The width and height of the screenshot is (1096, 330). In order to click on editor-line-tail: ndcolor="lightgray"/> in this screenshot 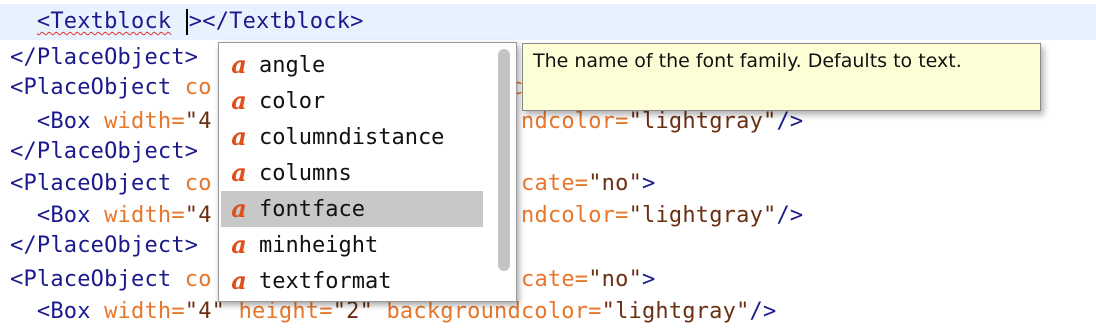, I will do `click(662, 216)`.